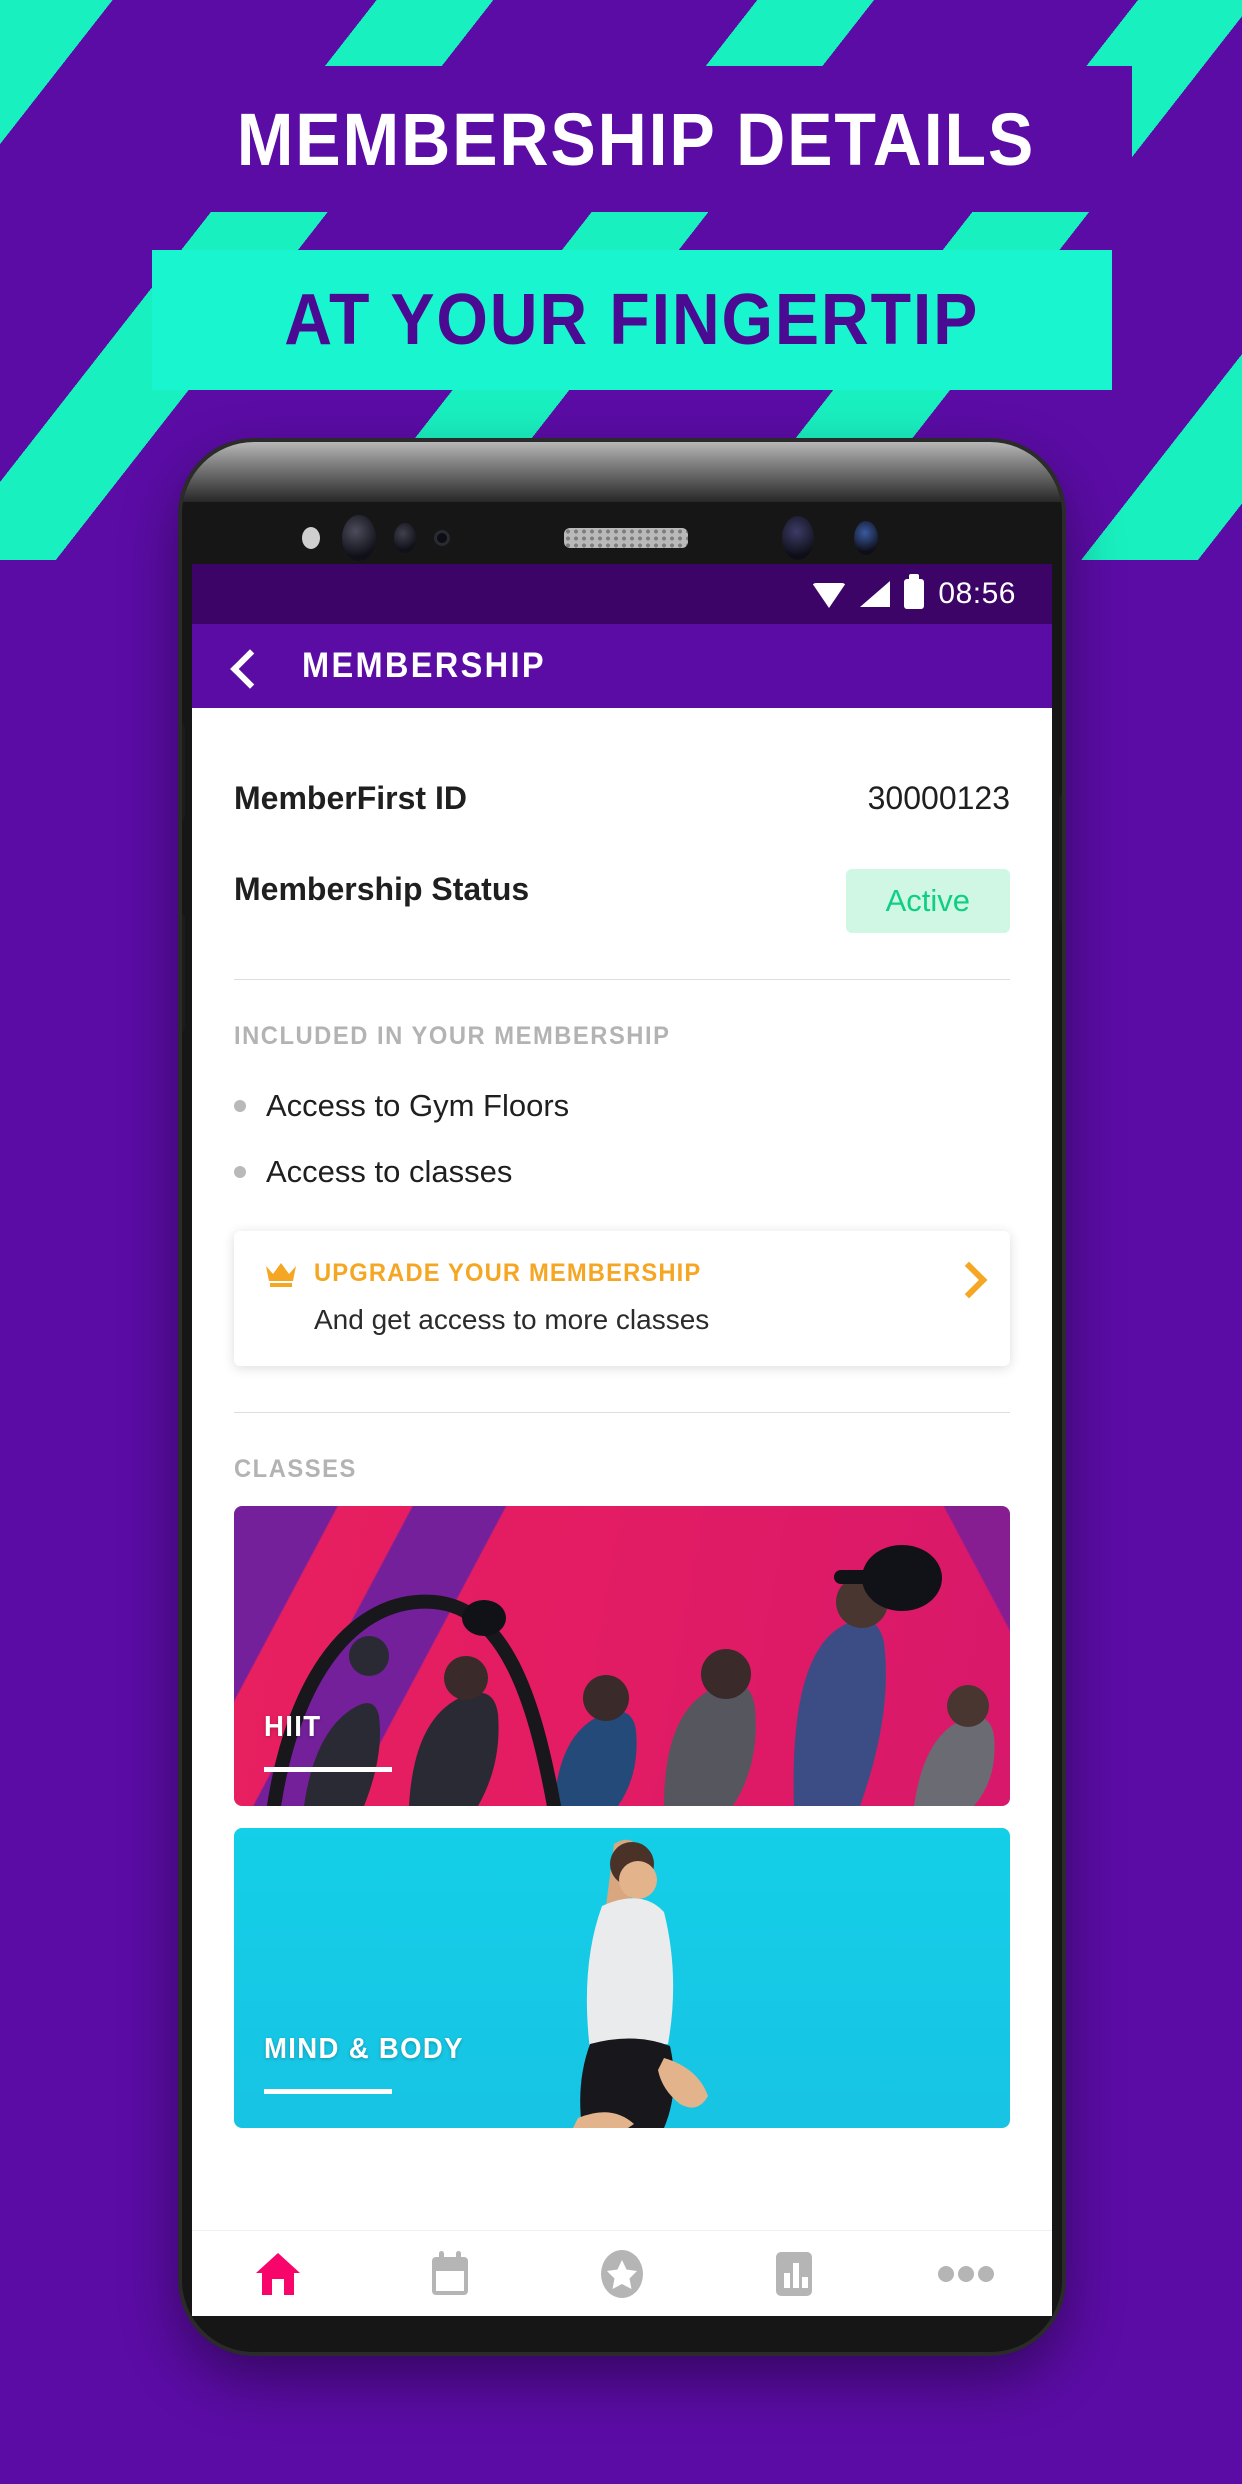  What do you see at coordinates (829, 594) in the screenshot?
I see `wifi-icon` at bounding box center [829, 594].